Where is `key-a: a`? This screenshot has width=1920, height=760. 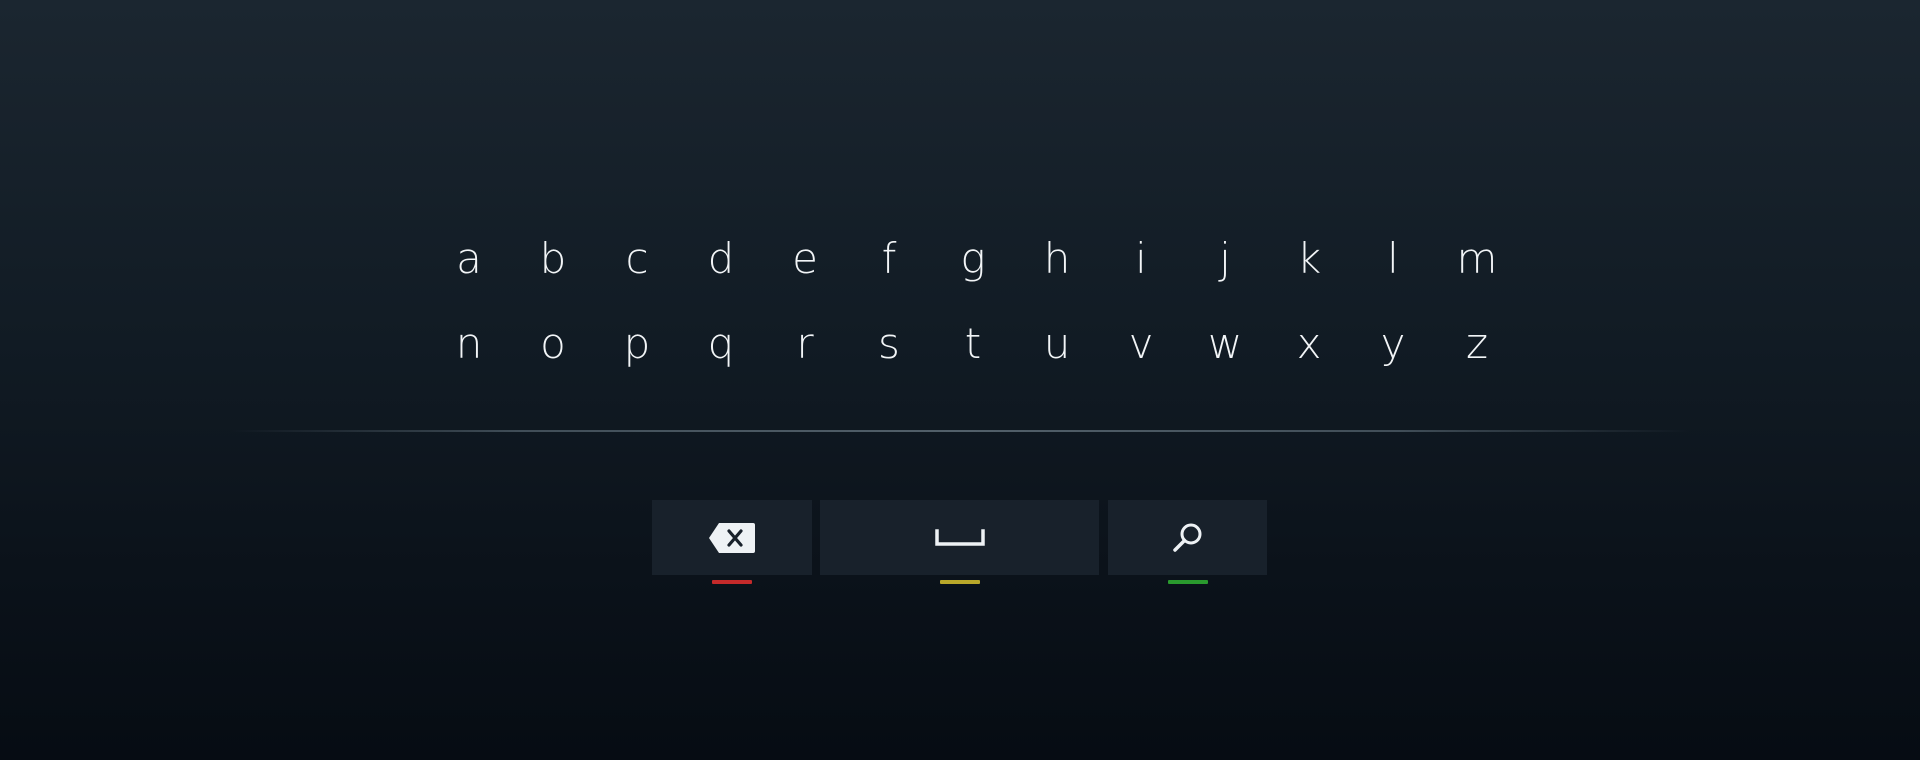 key-a: a is located at coordinates (469, 258).